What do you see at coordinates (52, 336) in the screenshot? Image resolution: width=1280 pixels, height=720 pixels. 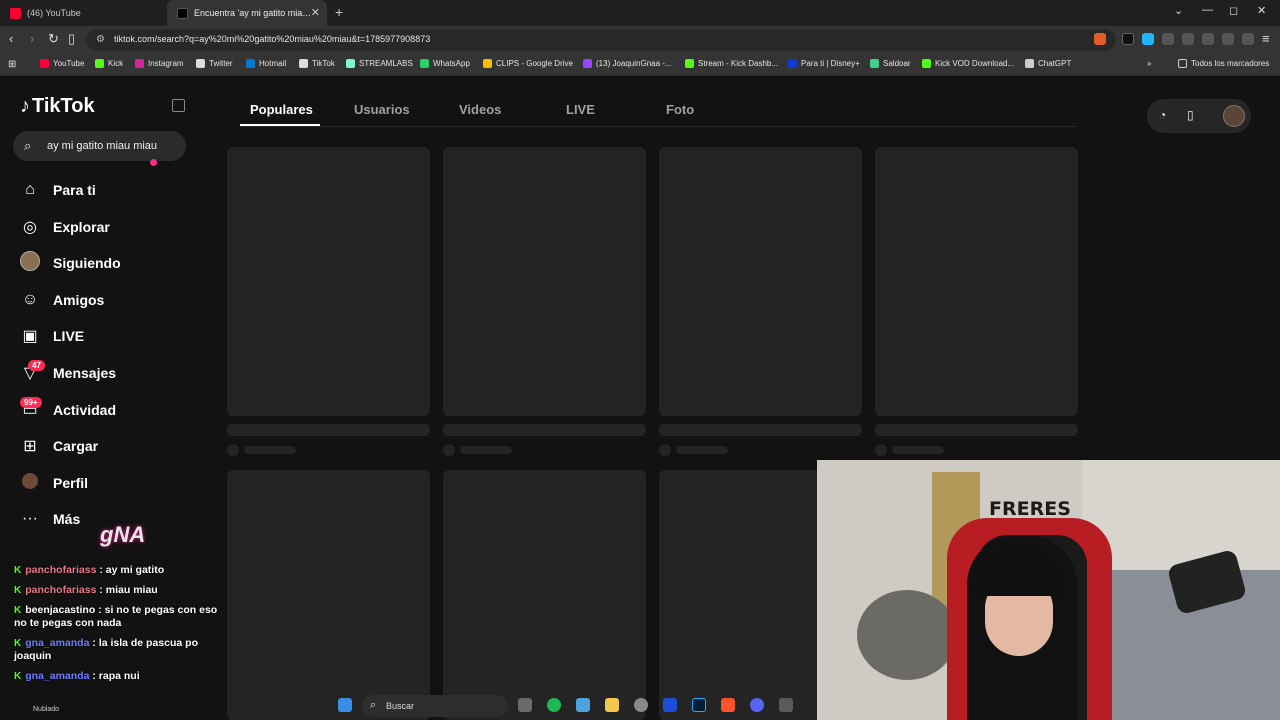 I see `sidebar-item-live: ▣ LIVE` at bounding box center [52, 336].